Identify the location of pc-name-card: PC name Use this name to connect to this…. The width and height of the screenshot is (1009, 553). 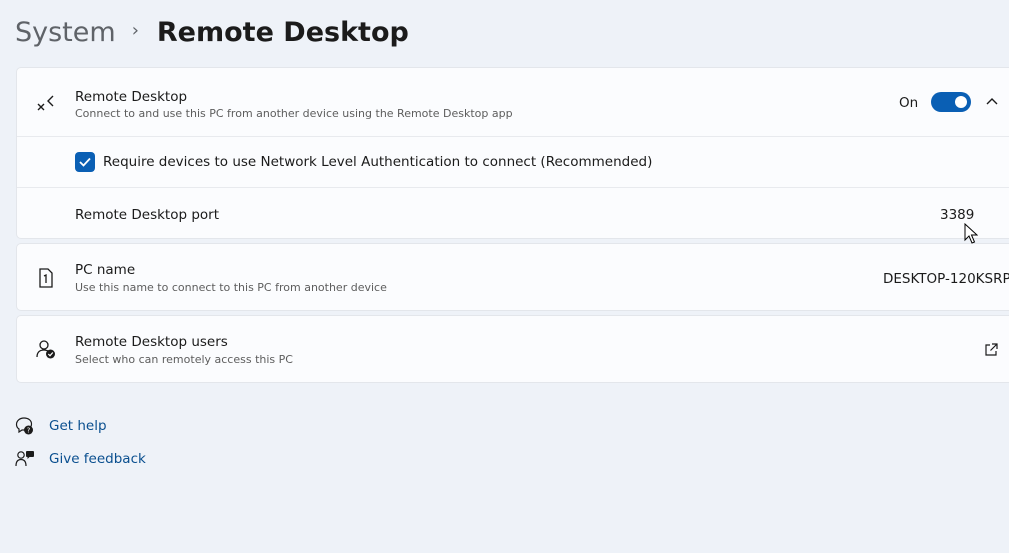
(512, 277).